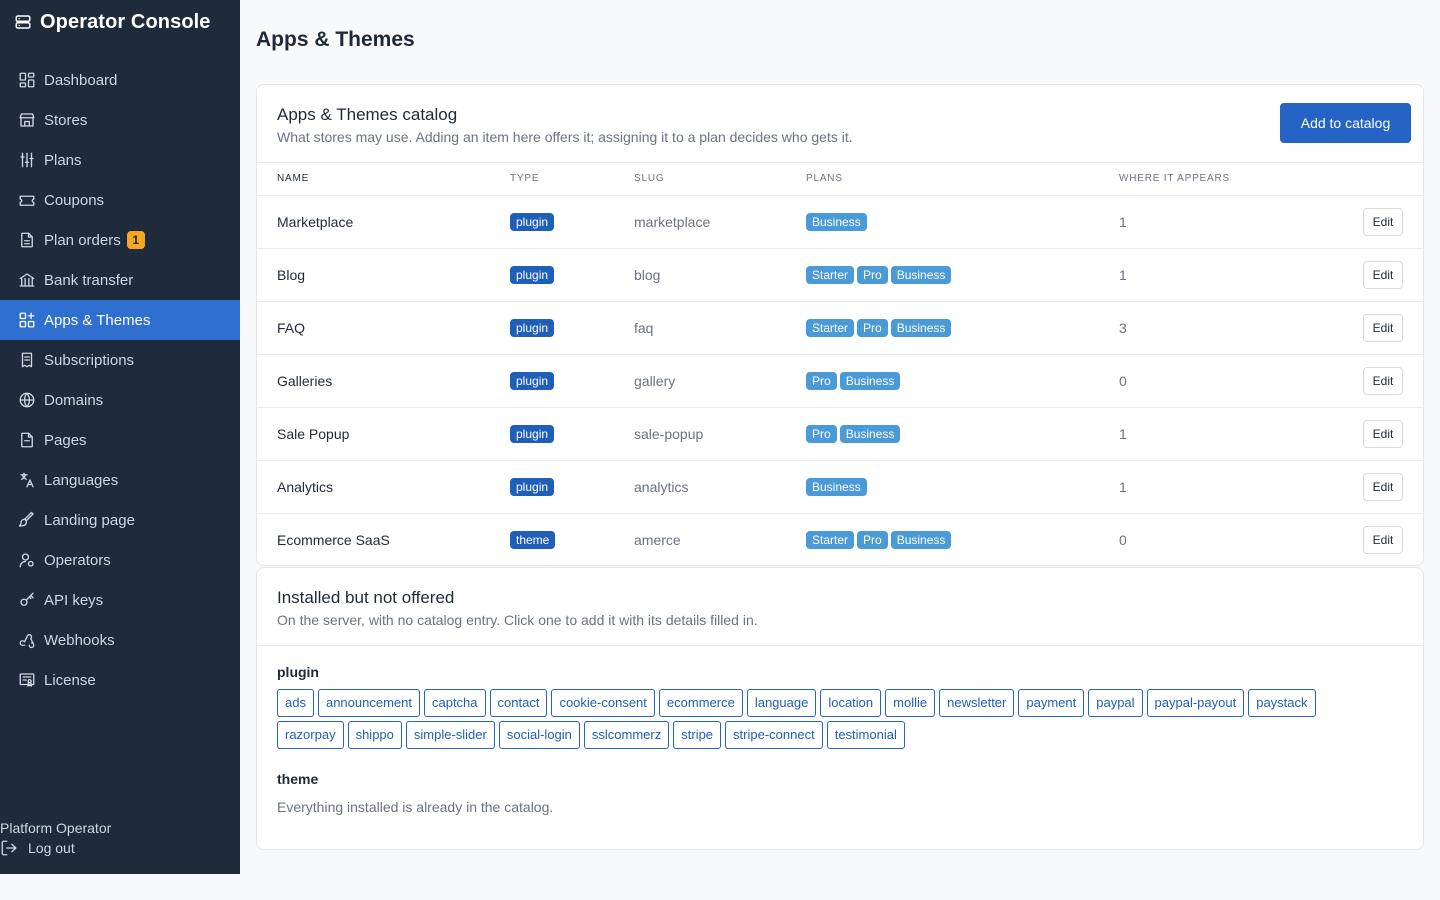  What do you see at coordinates (120, 120) in the screenshot?
I see `sidebar-item-stores: Stores` at bounding box center [120, 120].